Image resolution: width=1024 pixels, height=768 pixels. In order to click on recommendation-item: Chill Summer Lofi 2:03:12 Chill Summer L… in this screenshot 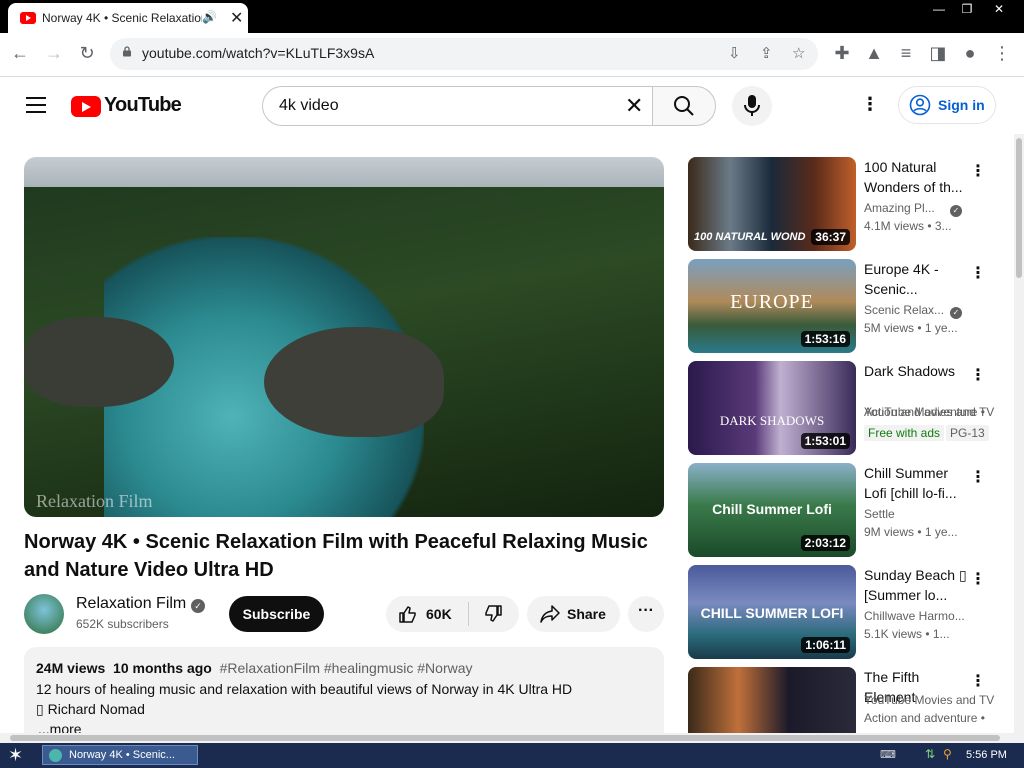, I will do `click(848, 510)`.